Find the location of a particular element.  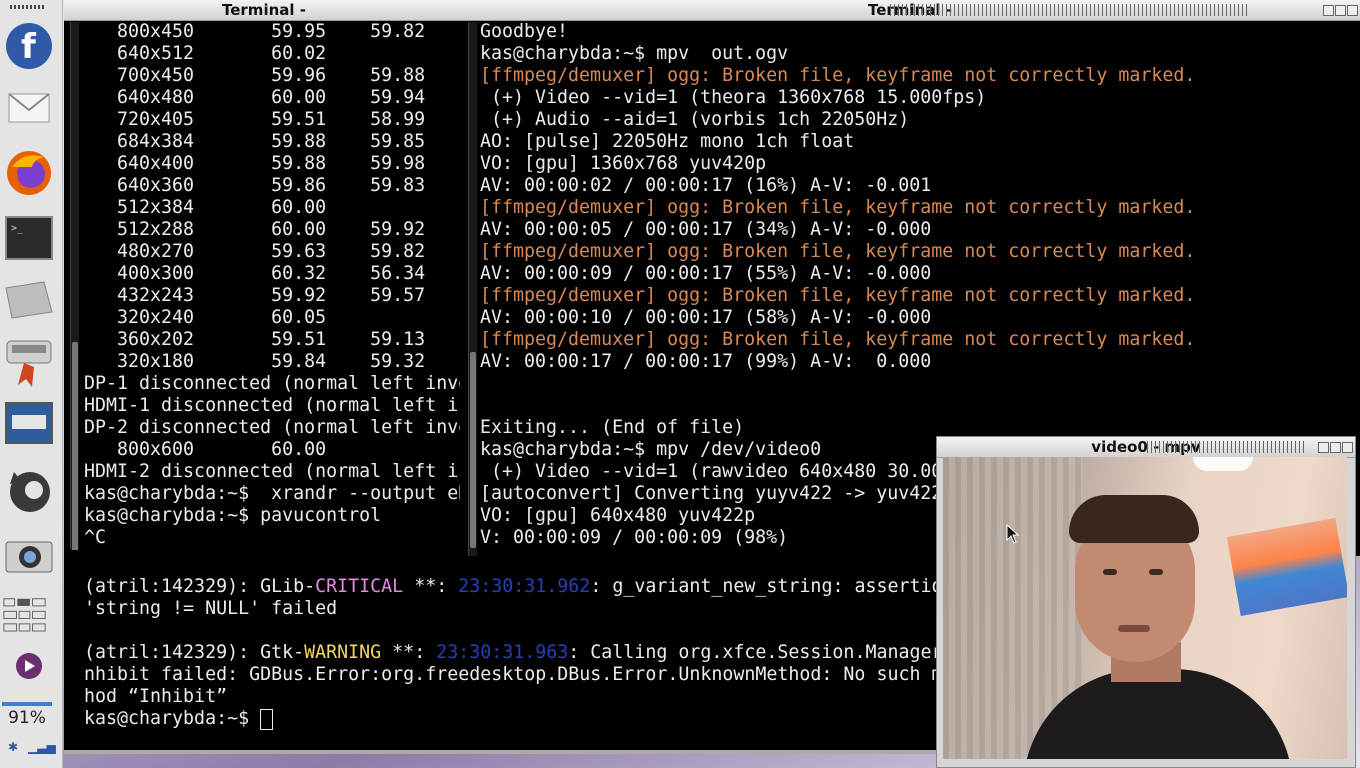

battery-bar is located at coordinates (27, 704).